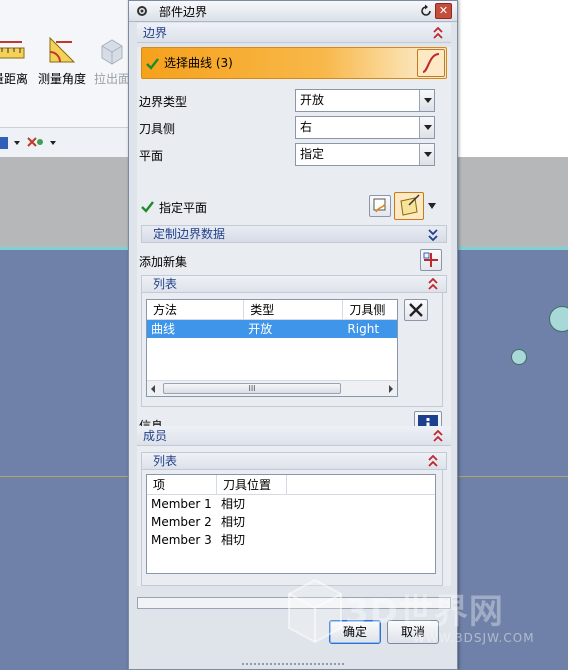 The image size is (568, 670). I want to click on boundary-type-row: 边界类型 开放, so click(294, 100).